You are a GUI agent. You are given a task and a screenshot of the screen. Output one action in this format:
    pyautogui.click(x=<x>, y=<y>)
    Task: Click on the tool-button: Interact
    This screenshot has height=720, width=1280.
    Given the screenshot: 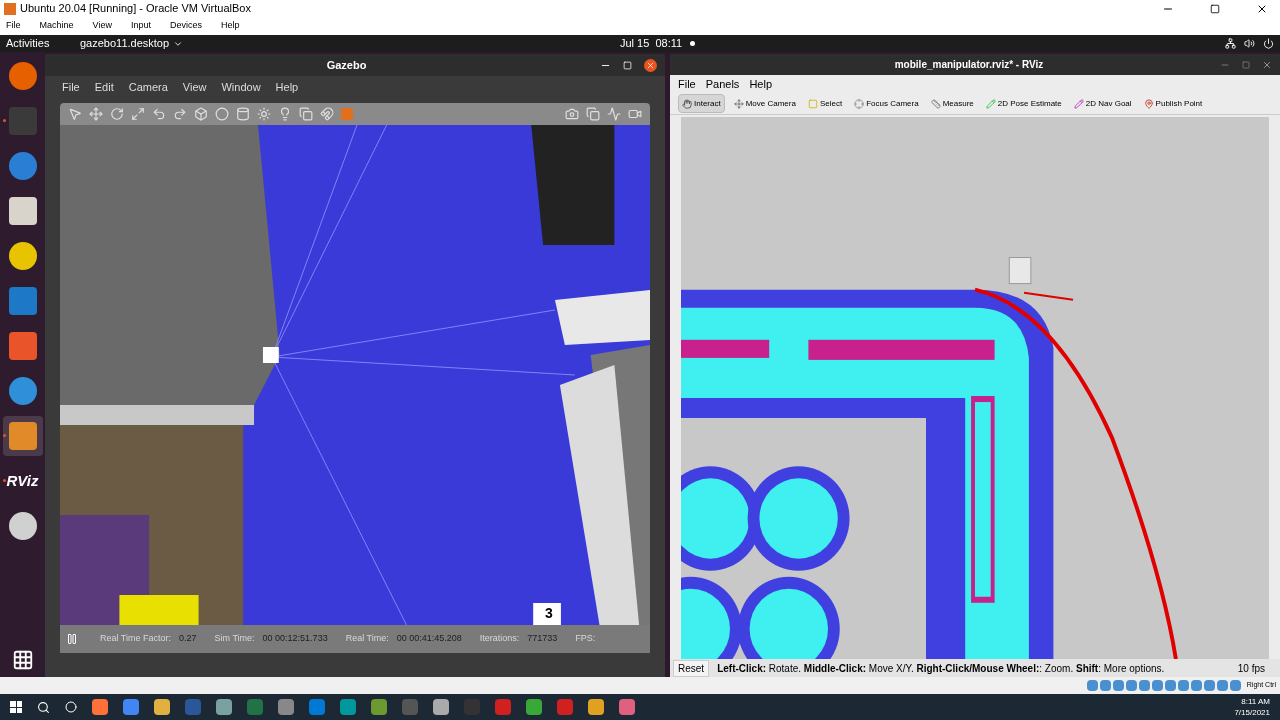 What is the action you would take?
    pyautogui.click(x=701, y=103)
    